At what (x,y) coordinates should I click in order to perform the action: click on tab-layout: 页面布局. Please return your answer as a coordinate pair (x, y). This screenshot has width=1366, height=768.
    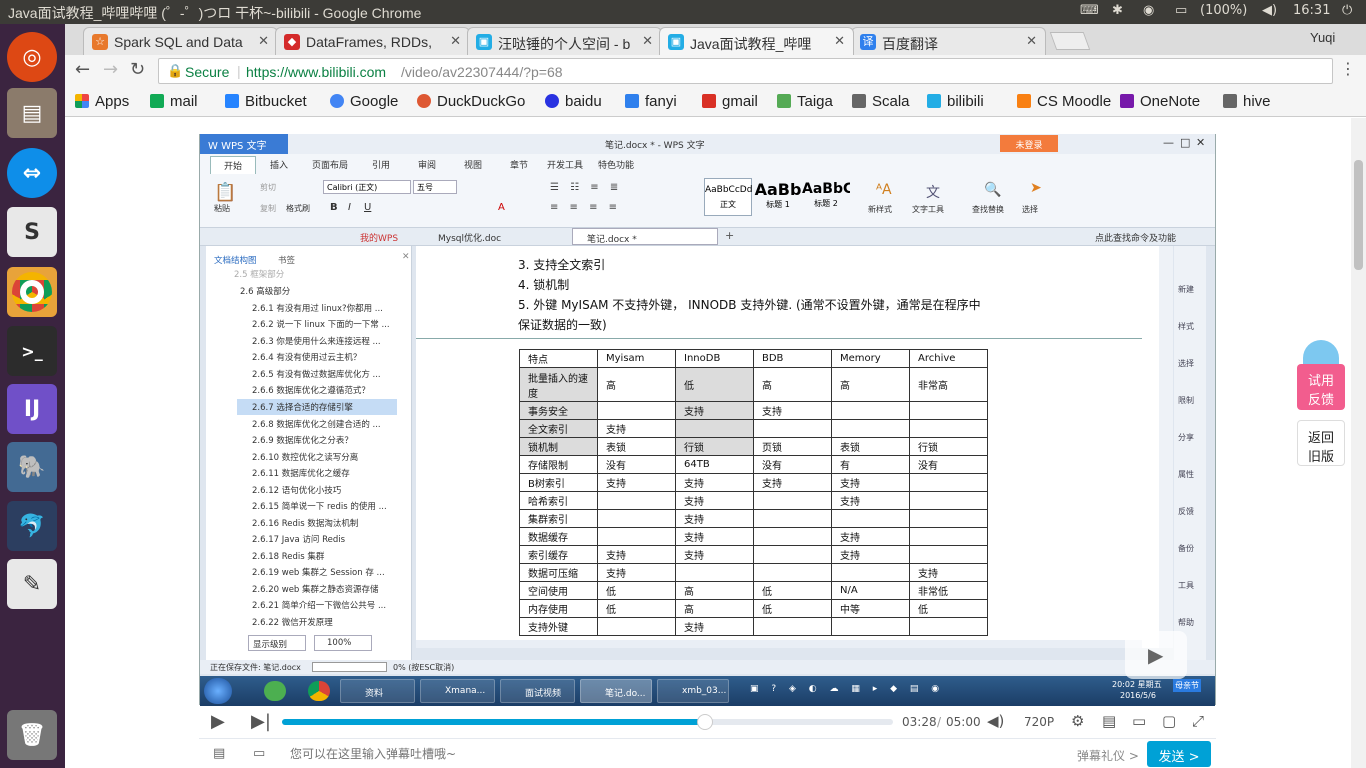
    Looking at the image, I should click on (330, 165).